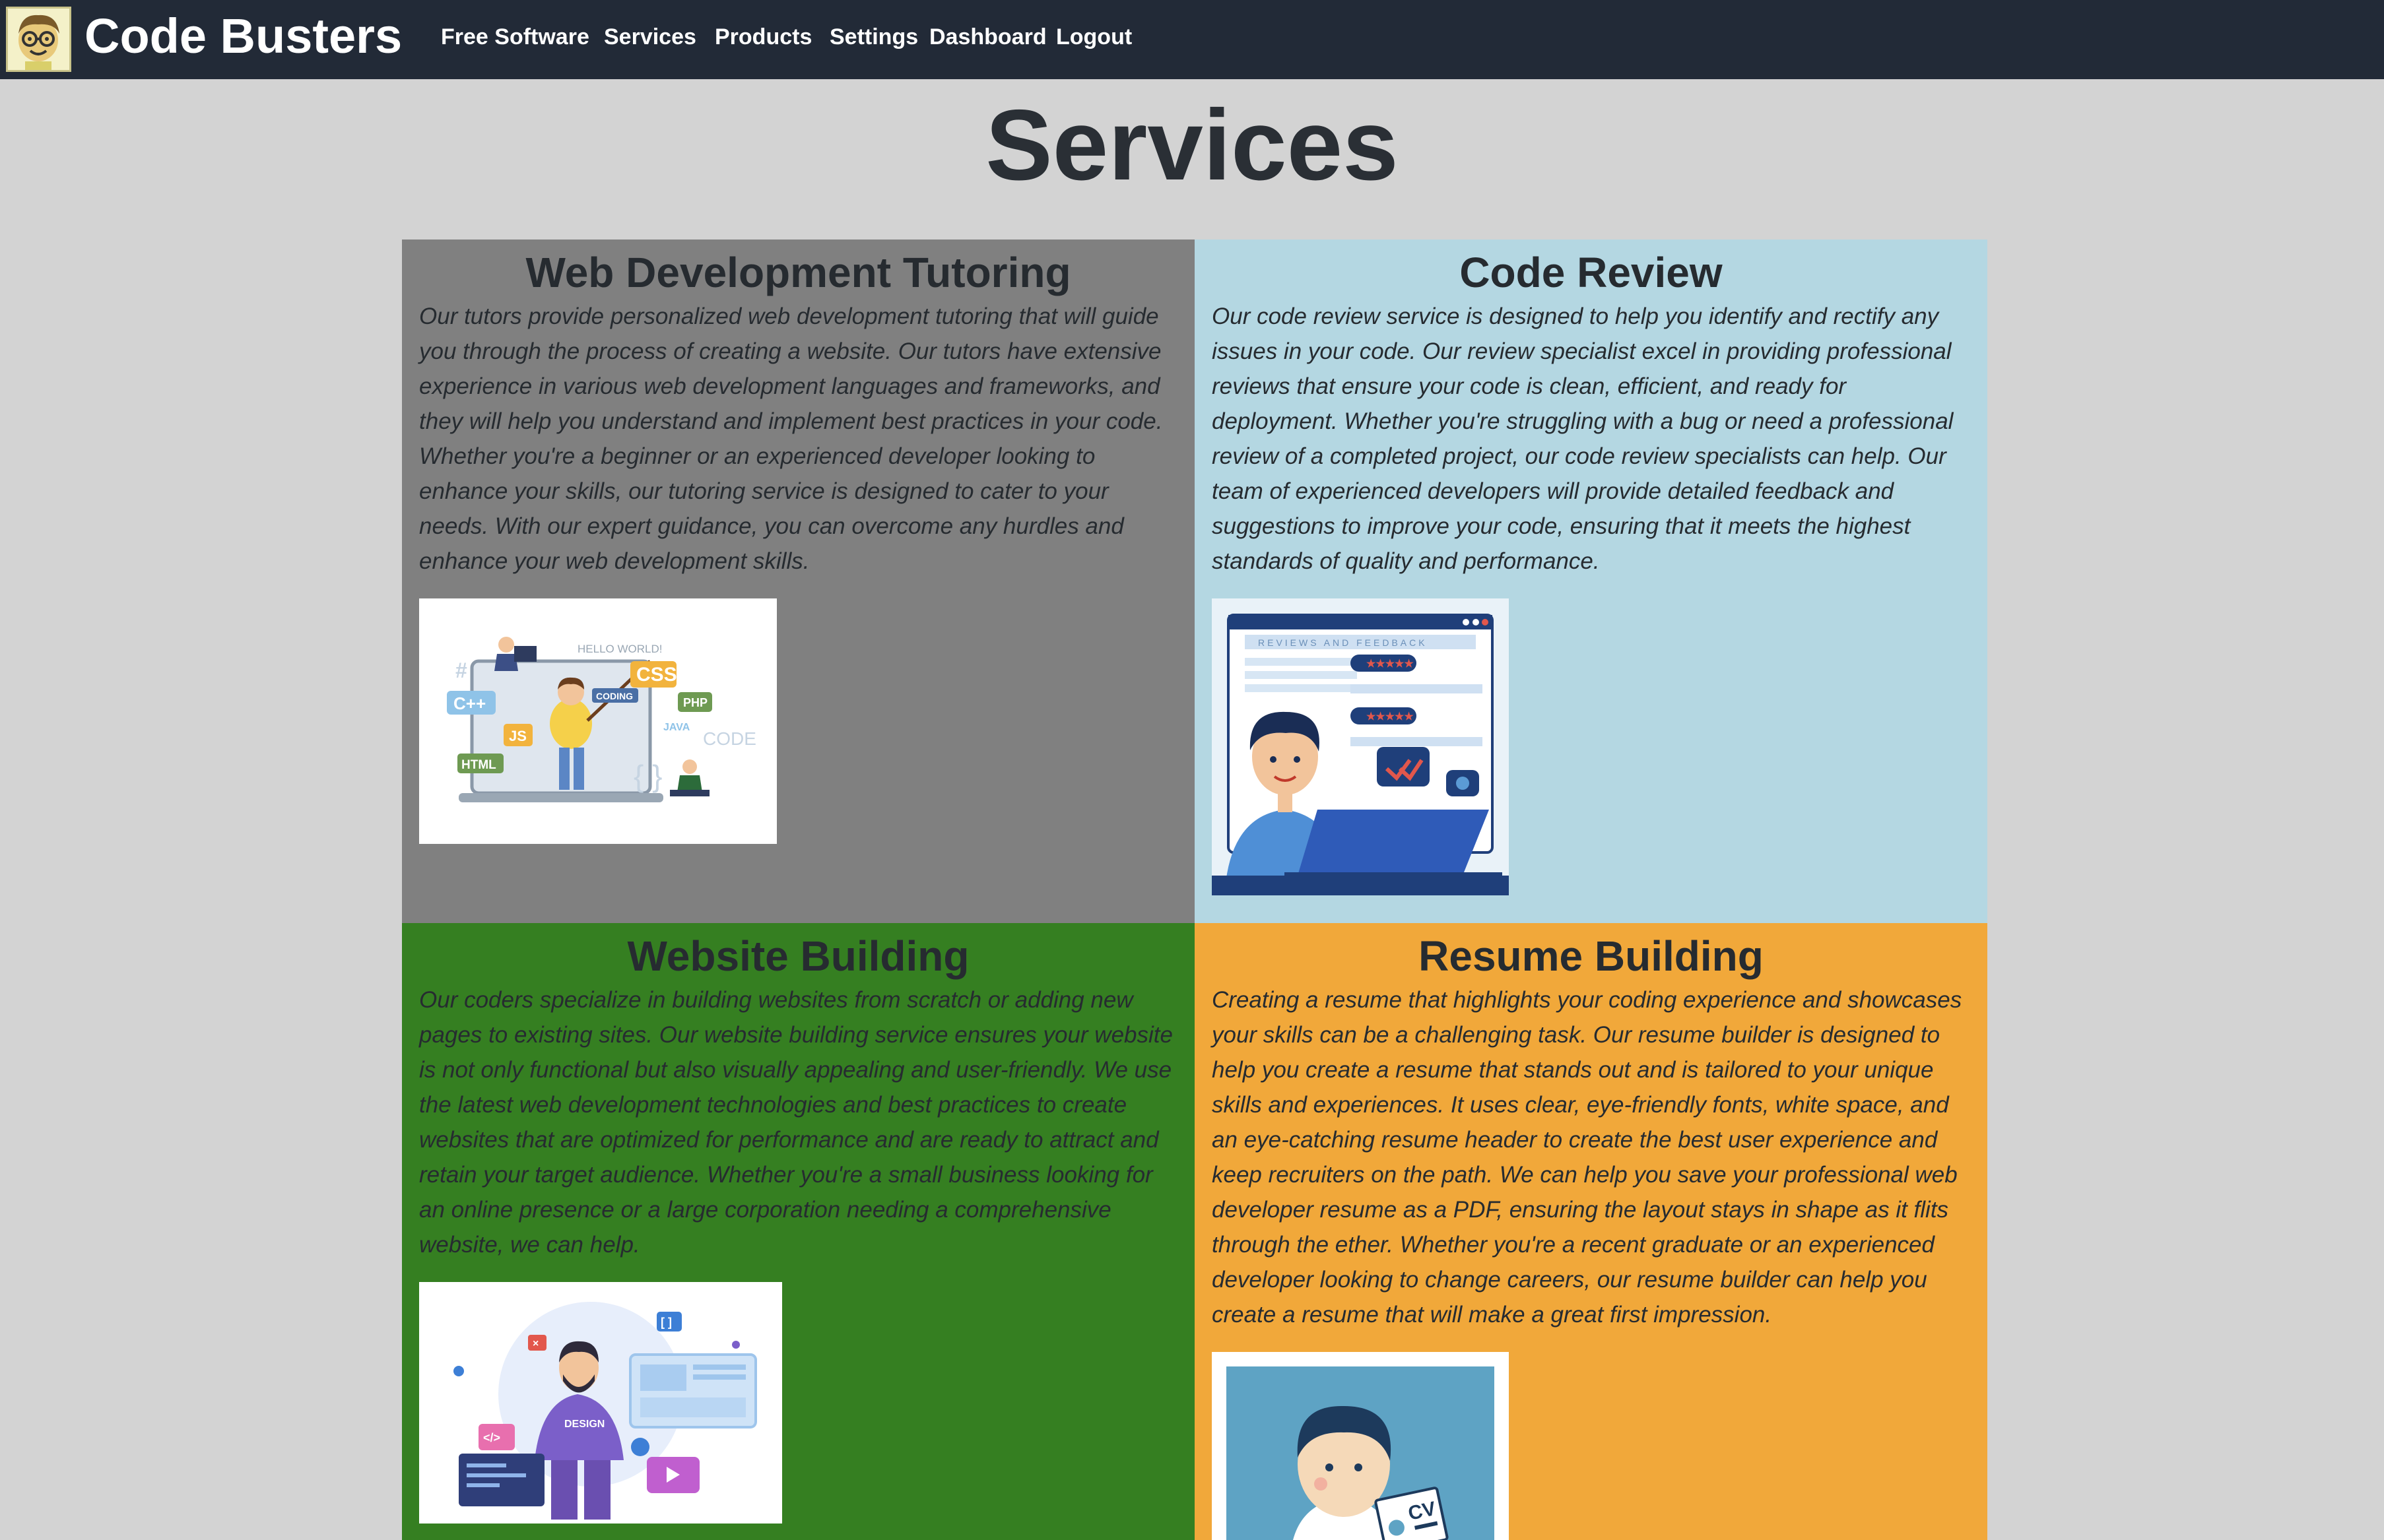  What do you see at coordinates (666, 1322) in the screenshot?
I see `website-building-text: [ ]` at bounding box center [666, 1322].